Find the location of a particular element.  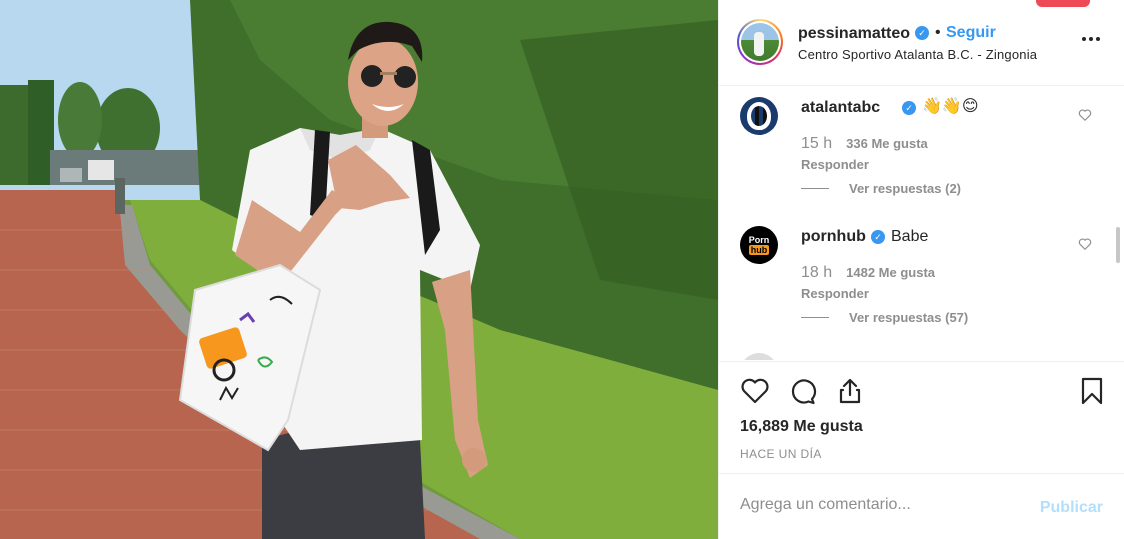

comment-time: 18 h is located at coordinates (817, 272).